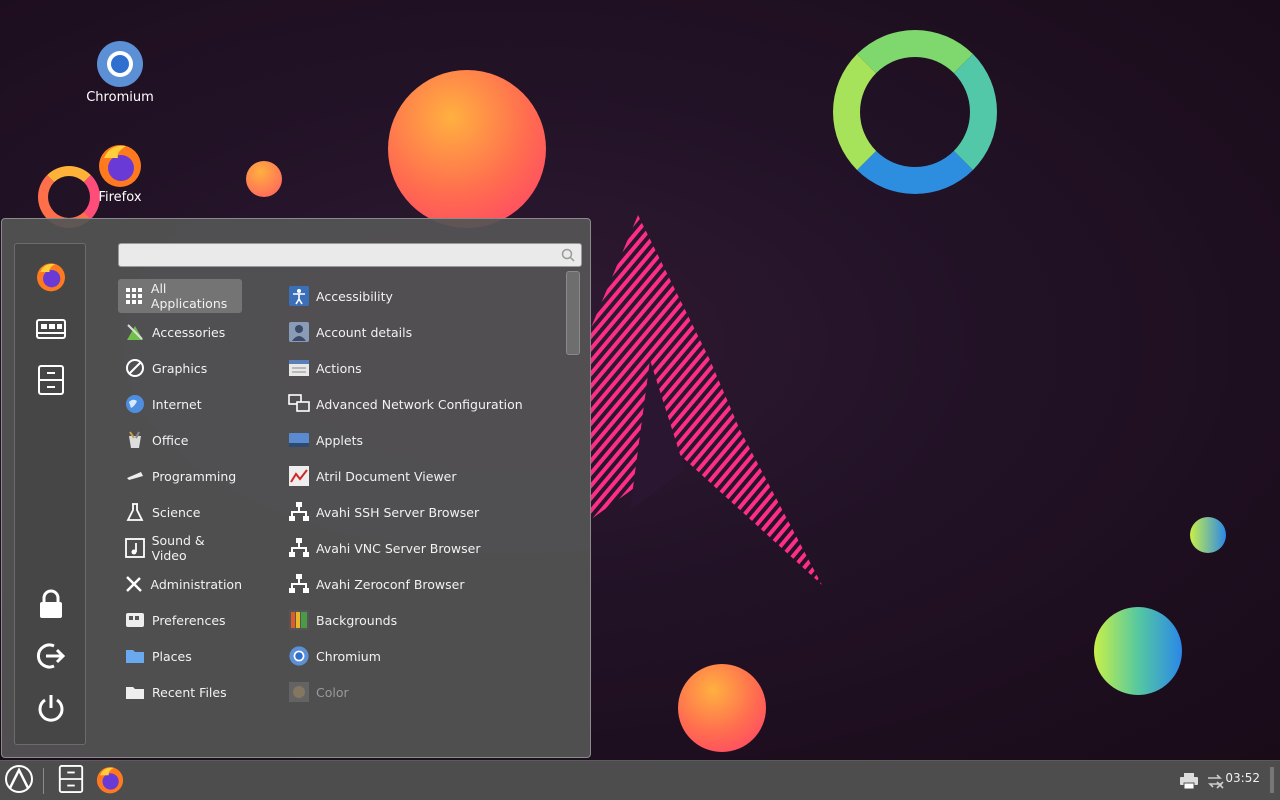 This screenshot has width=1280, height=800. Describe the element at coordinates (299, 692) in the screenshot. I see `color-icon` at that location.